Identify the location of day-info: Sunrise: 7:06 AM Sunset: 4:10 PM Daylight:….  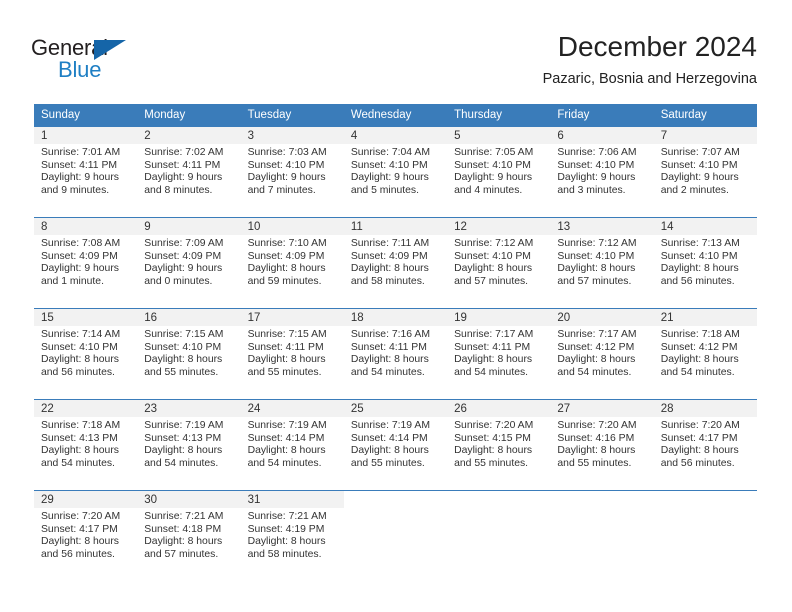
(601, 170).